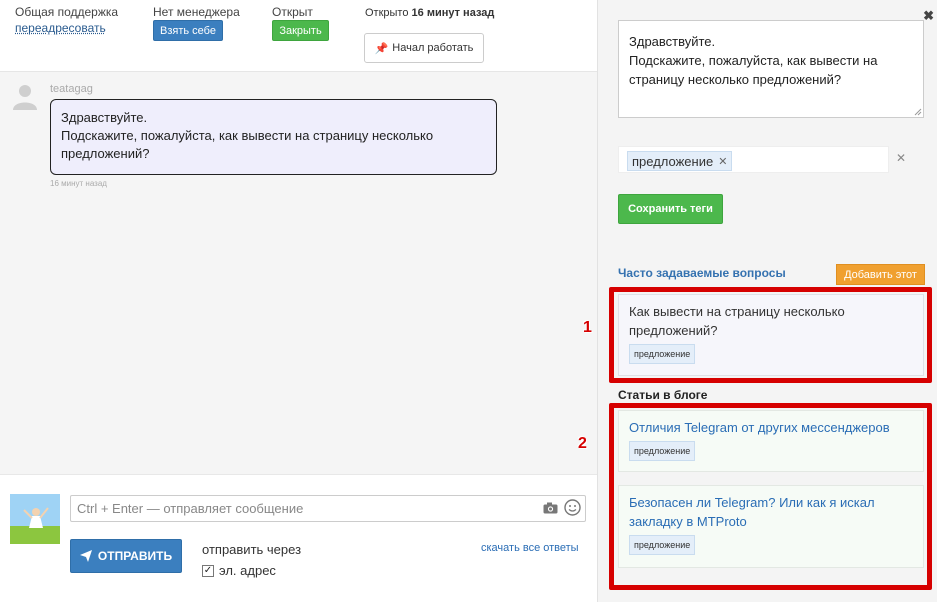 The image size is (937, 602). What do you see at coordinates (328, 508) in the screenshot?
I see `message-input: Ctrl + Enter — отправляет сообщение` at bounding box center [328, 508].